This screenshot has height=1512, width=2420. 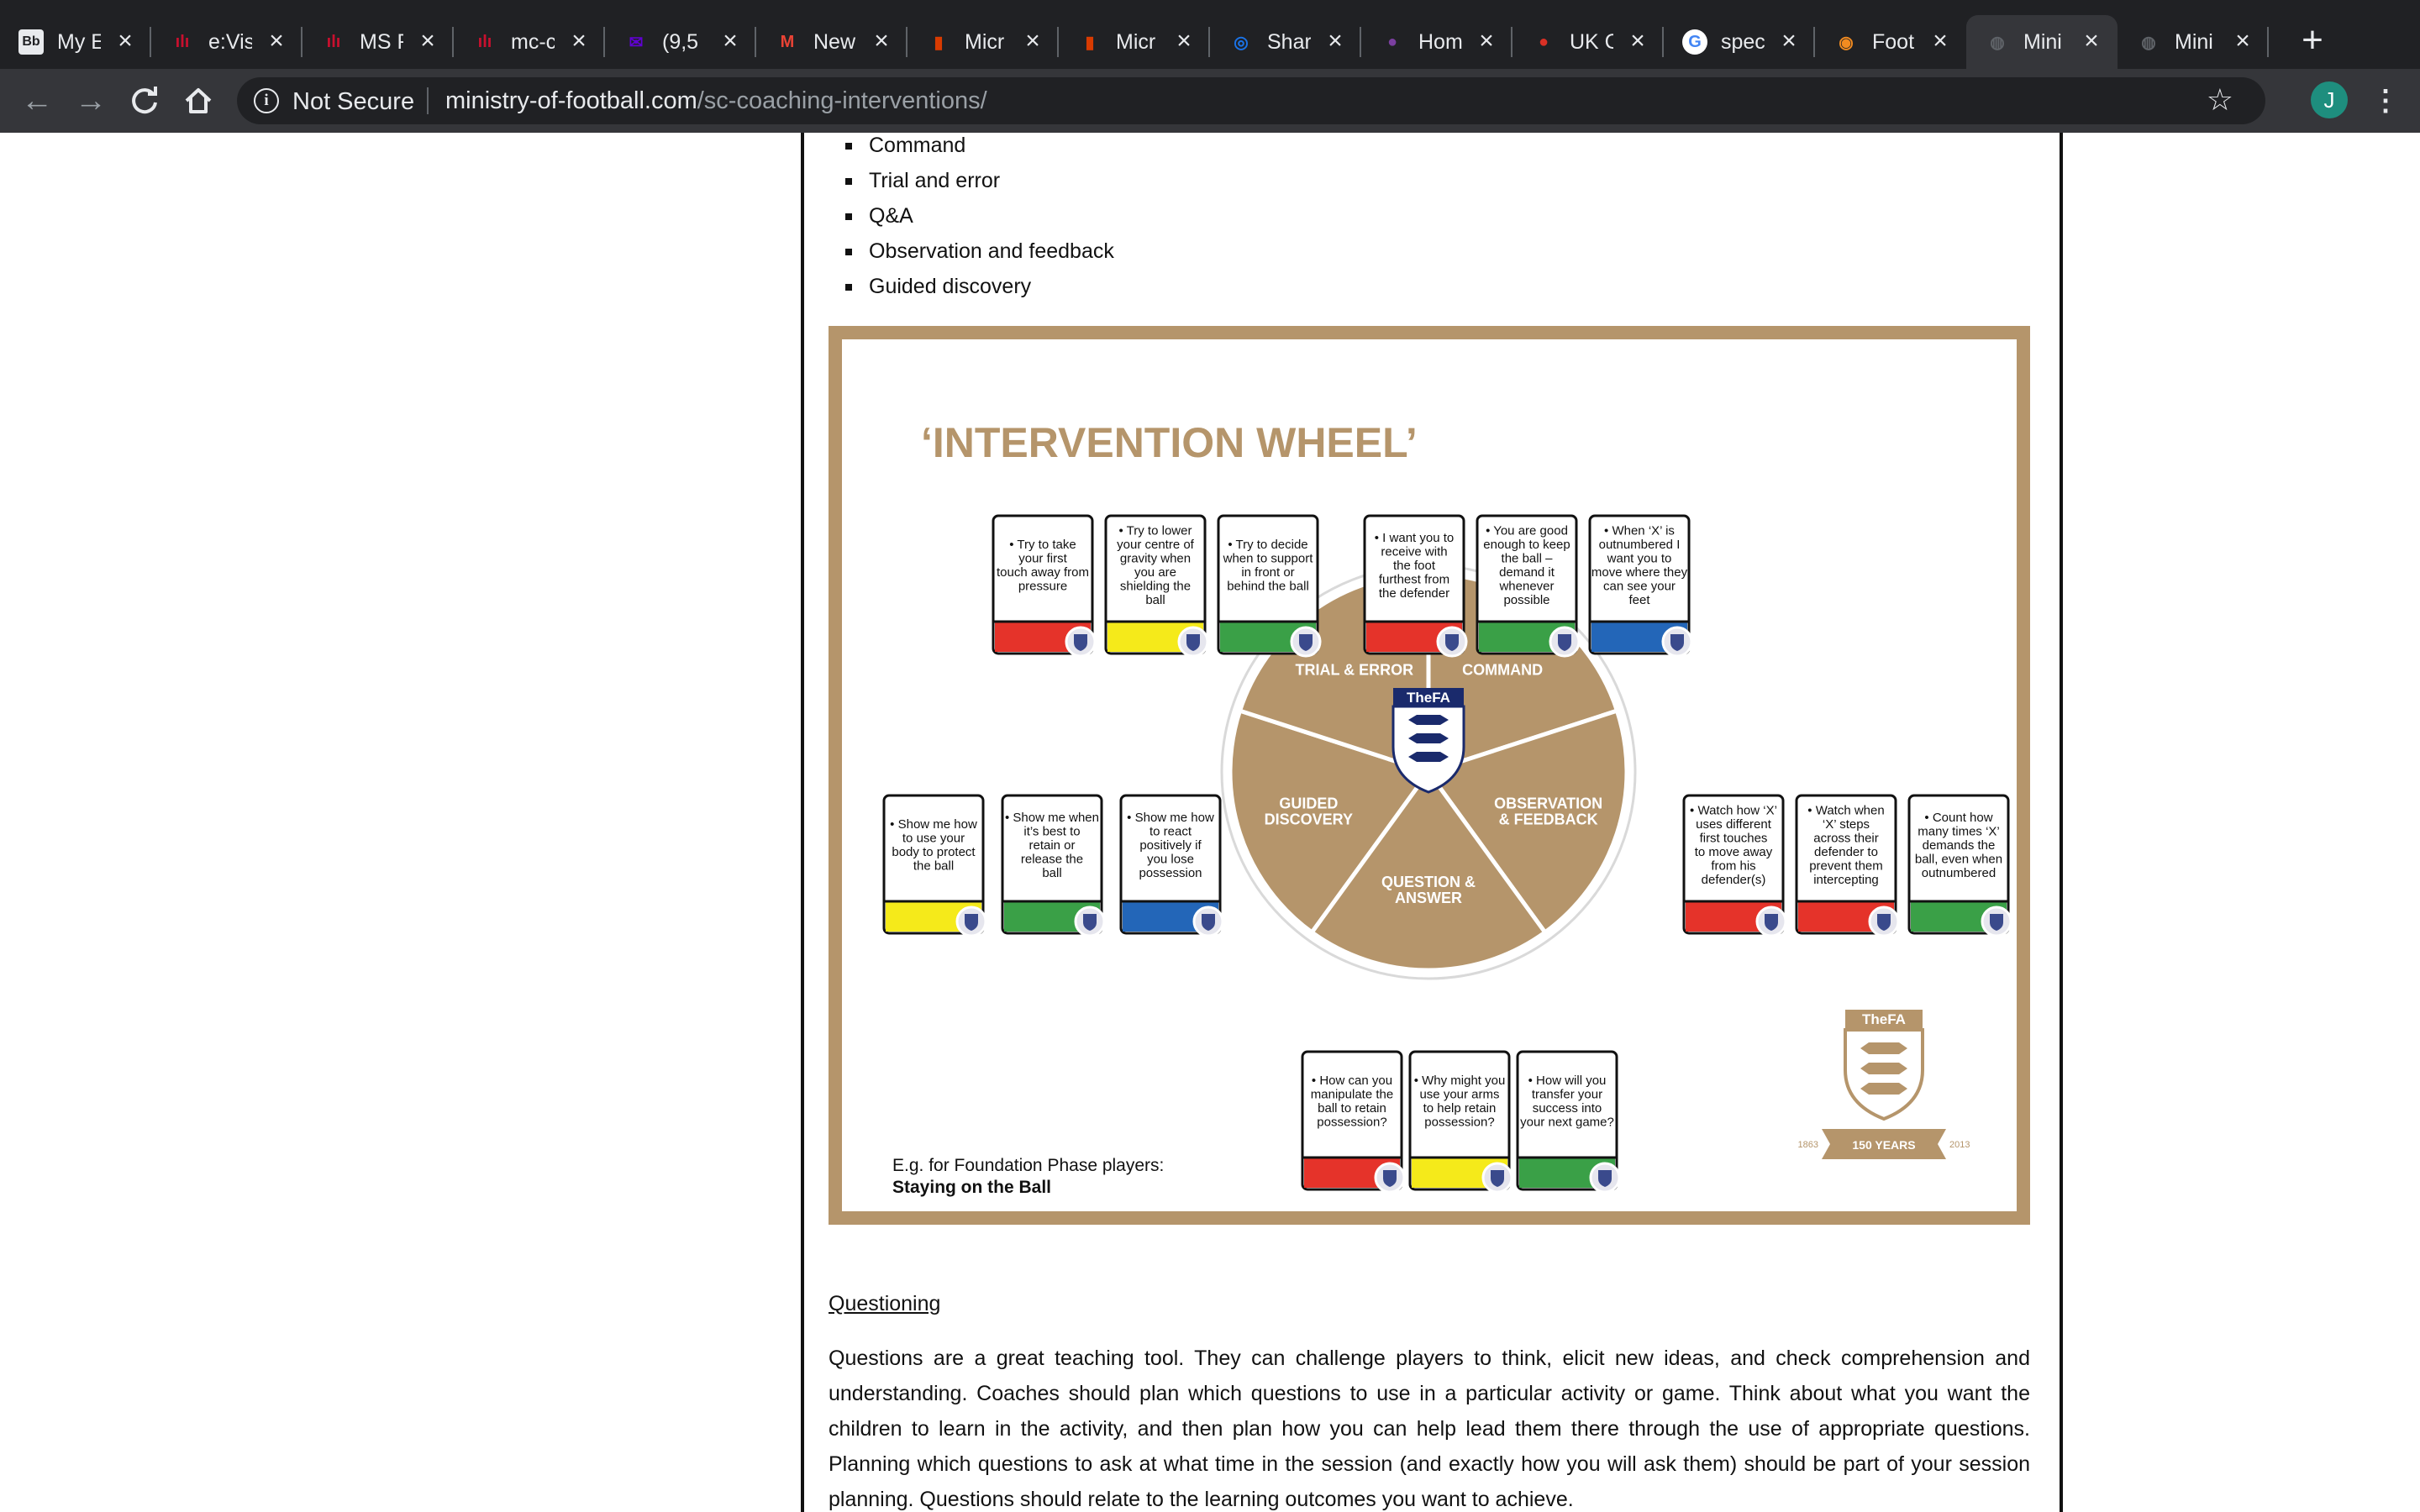 I want to click on home-site-icon: ●, so click(x=1392, y=41).